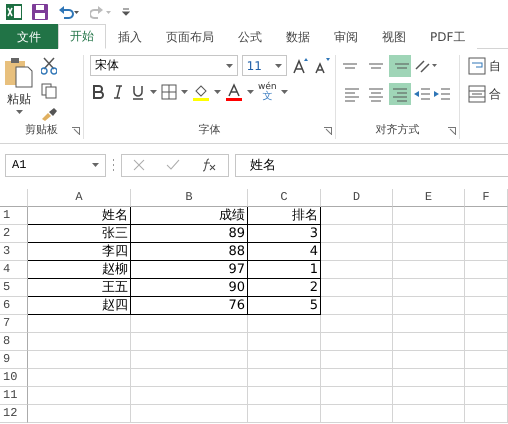  What do you see at coordinates (126, 12) in the screenshot?
I see `customize-toolbar-icon` at bounding box center [126, 12].